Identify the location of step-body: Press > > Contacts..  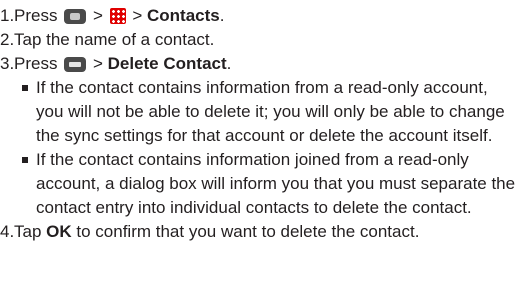
(119, 15).